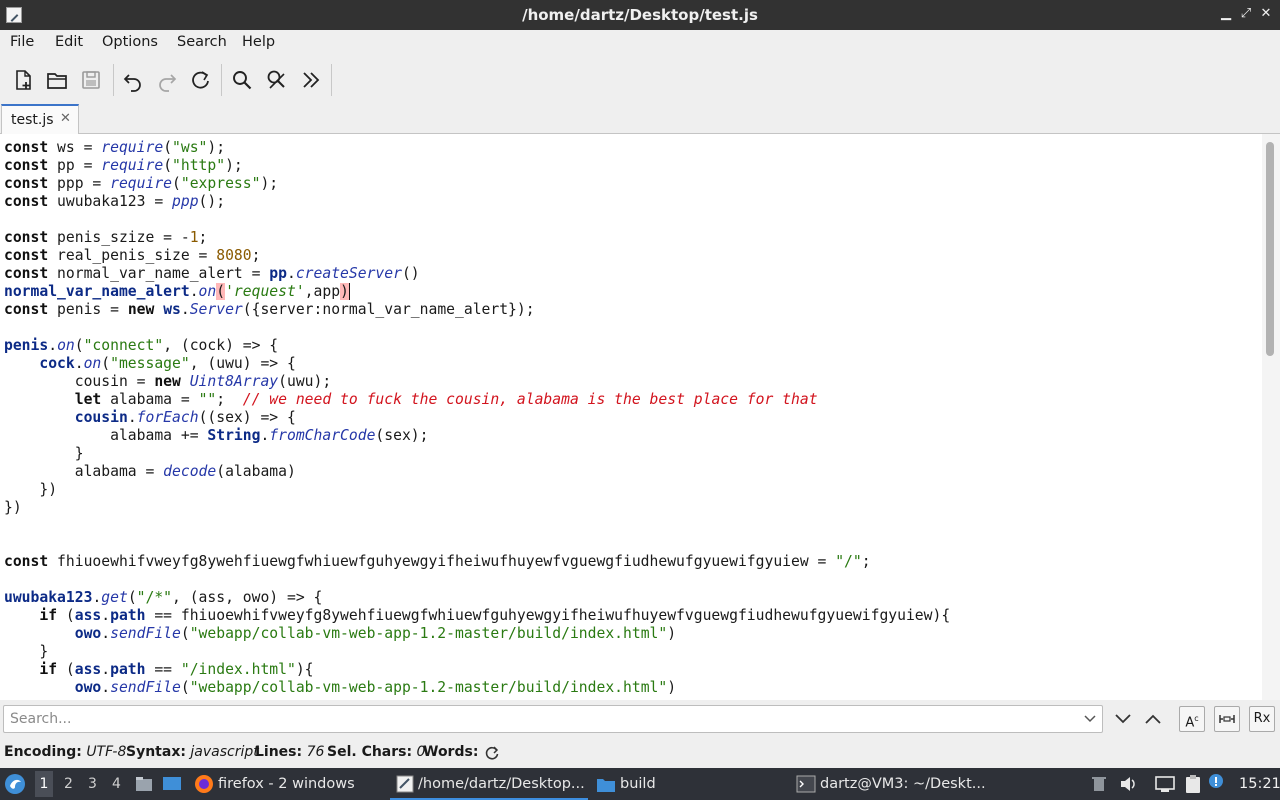 This screenshot has height=800, width=1280. Describe the element at coordinates (92, 784) in the screenshot. I see `workspace-3: 3` at that location.